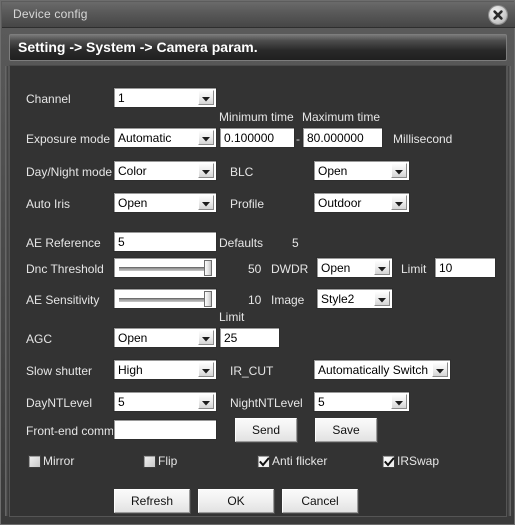 This screenshot has width=515, height=525. Describe the element at coordinates (121, 402) in the screenshot. I see `day-nt-level-value: 5` at that location.